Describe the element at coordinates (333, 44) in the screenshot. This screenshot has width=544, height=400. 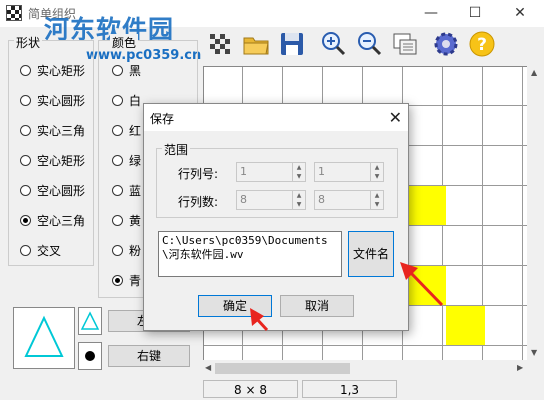
I see `zoom-in-icon` at that location.